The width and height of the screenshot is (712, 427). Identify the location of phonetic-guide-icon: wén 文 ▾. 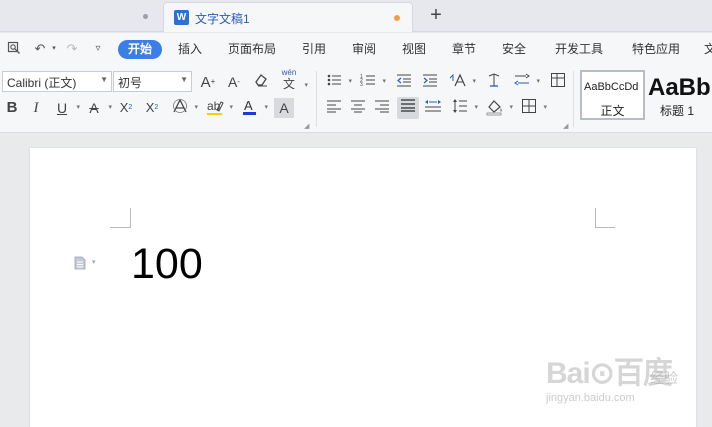
(293, 81).